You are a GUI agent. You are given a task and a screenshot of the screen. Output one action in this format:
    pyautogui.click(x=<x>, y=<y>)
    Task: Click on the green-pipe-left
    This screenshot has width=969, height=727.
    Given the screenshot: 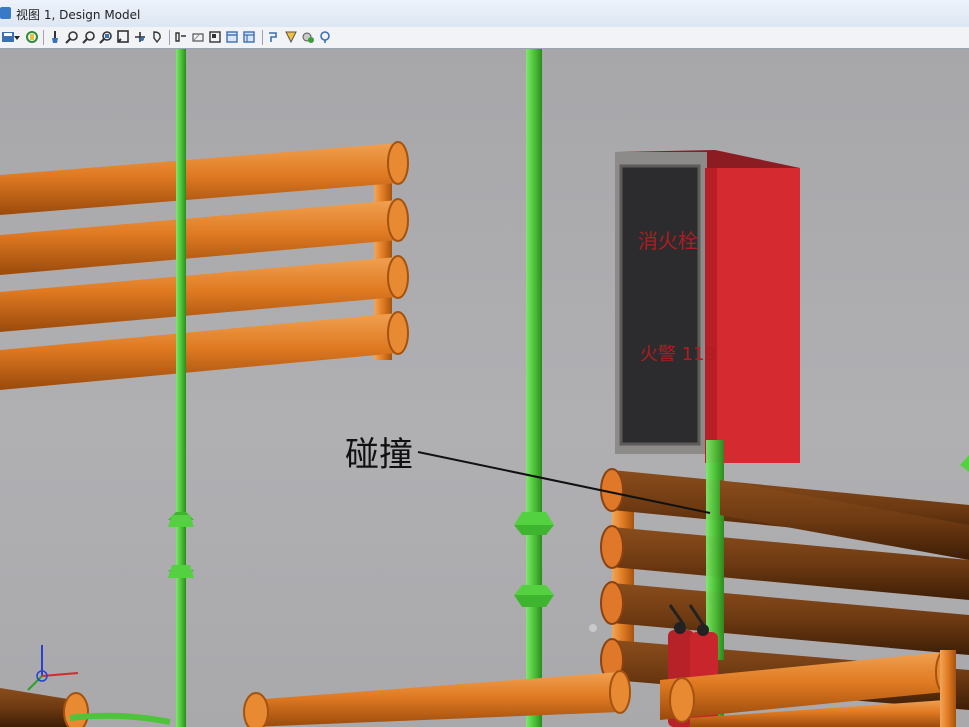 What is the action you would take?
    pyautogui.click(x=181, y=388)
    